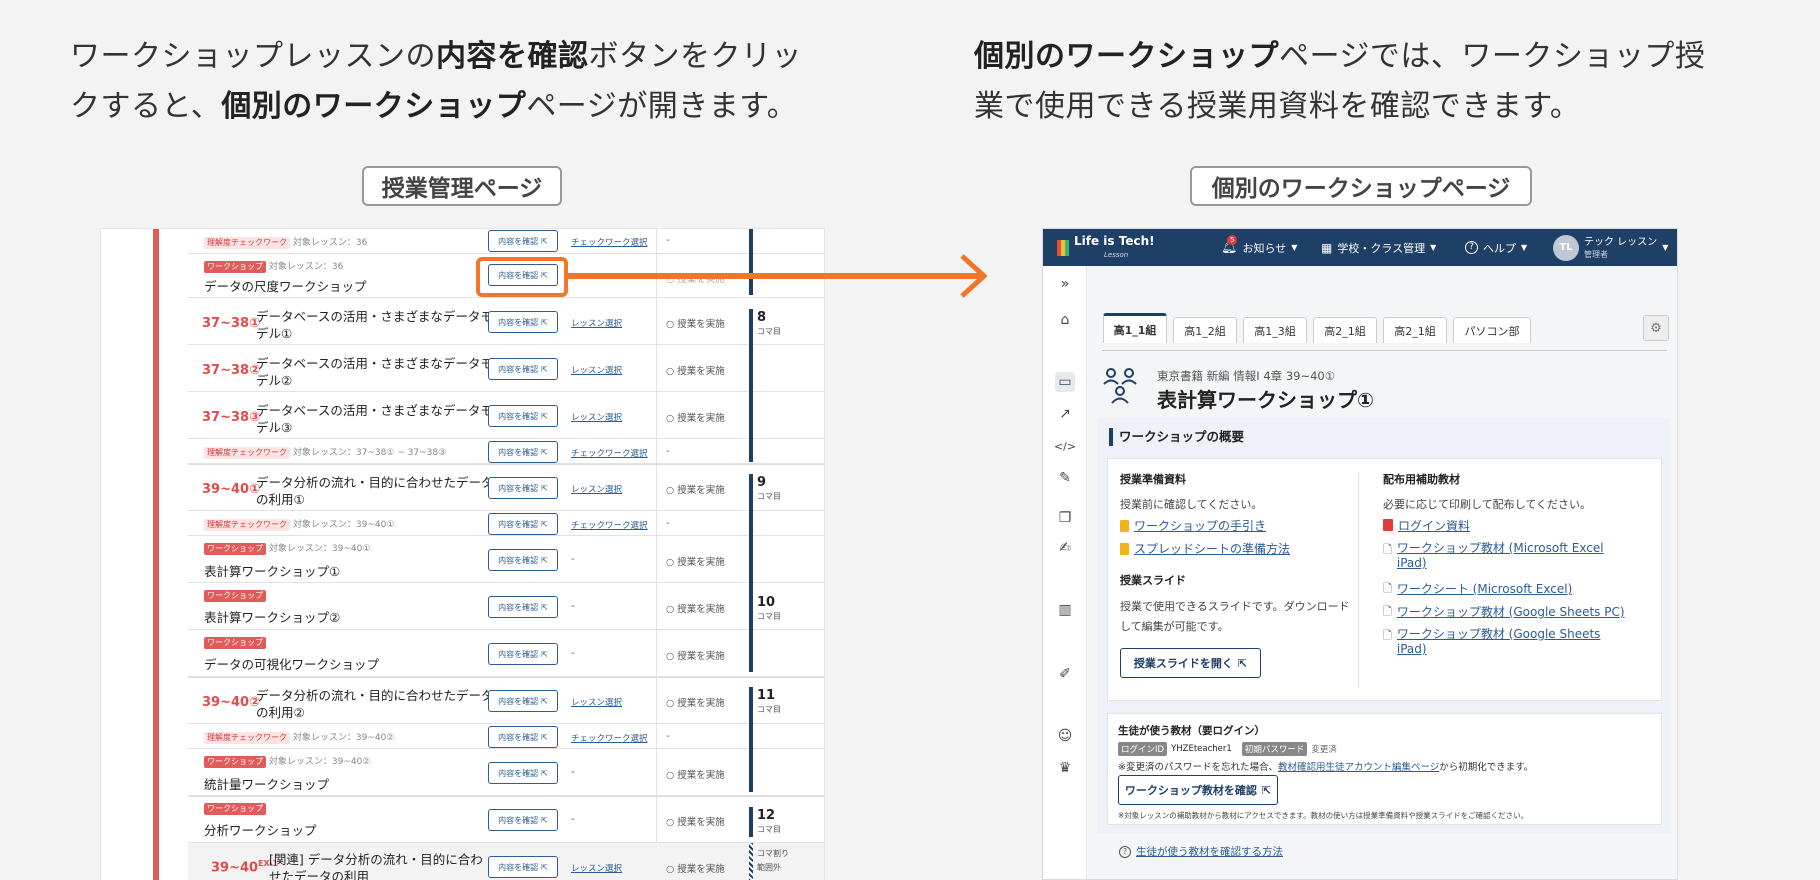 This screenshot has height=880, width=1820. I want to click on card-divider, so click(1358, 580).